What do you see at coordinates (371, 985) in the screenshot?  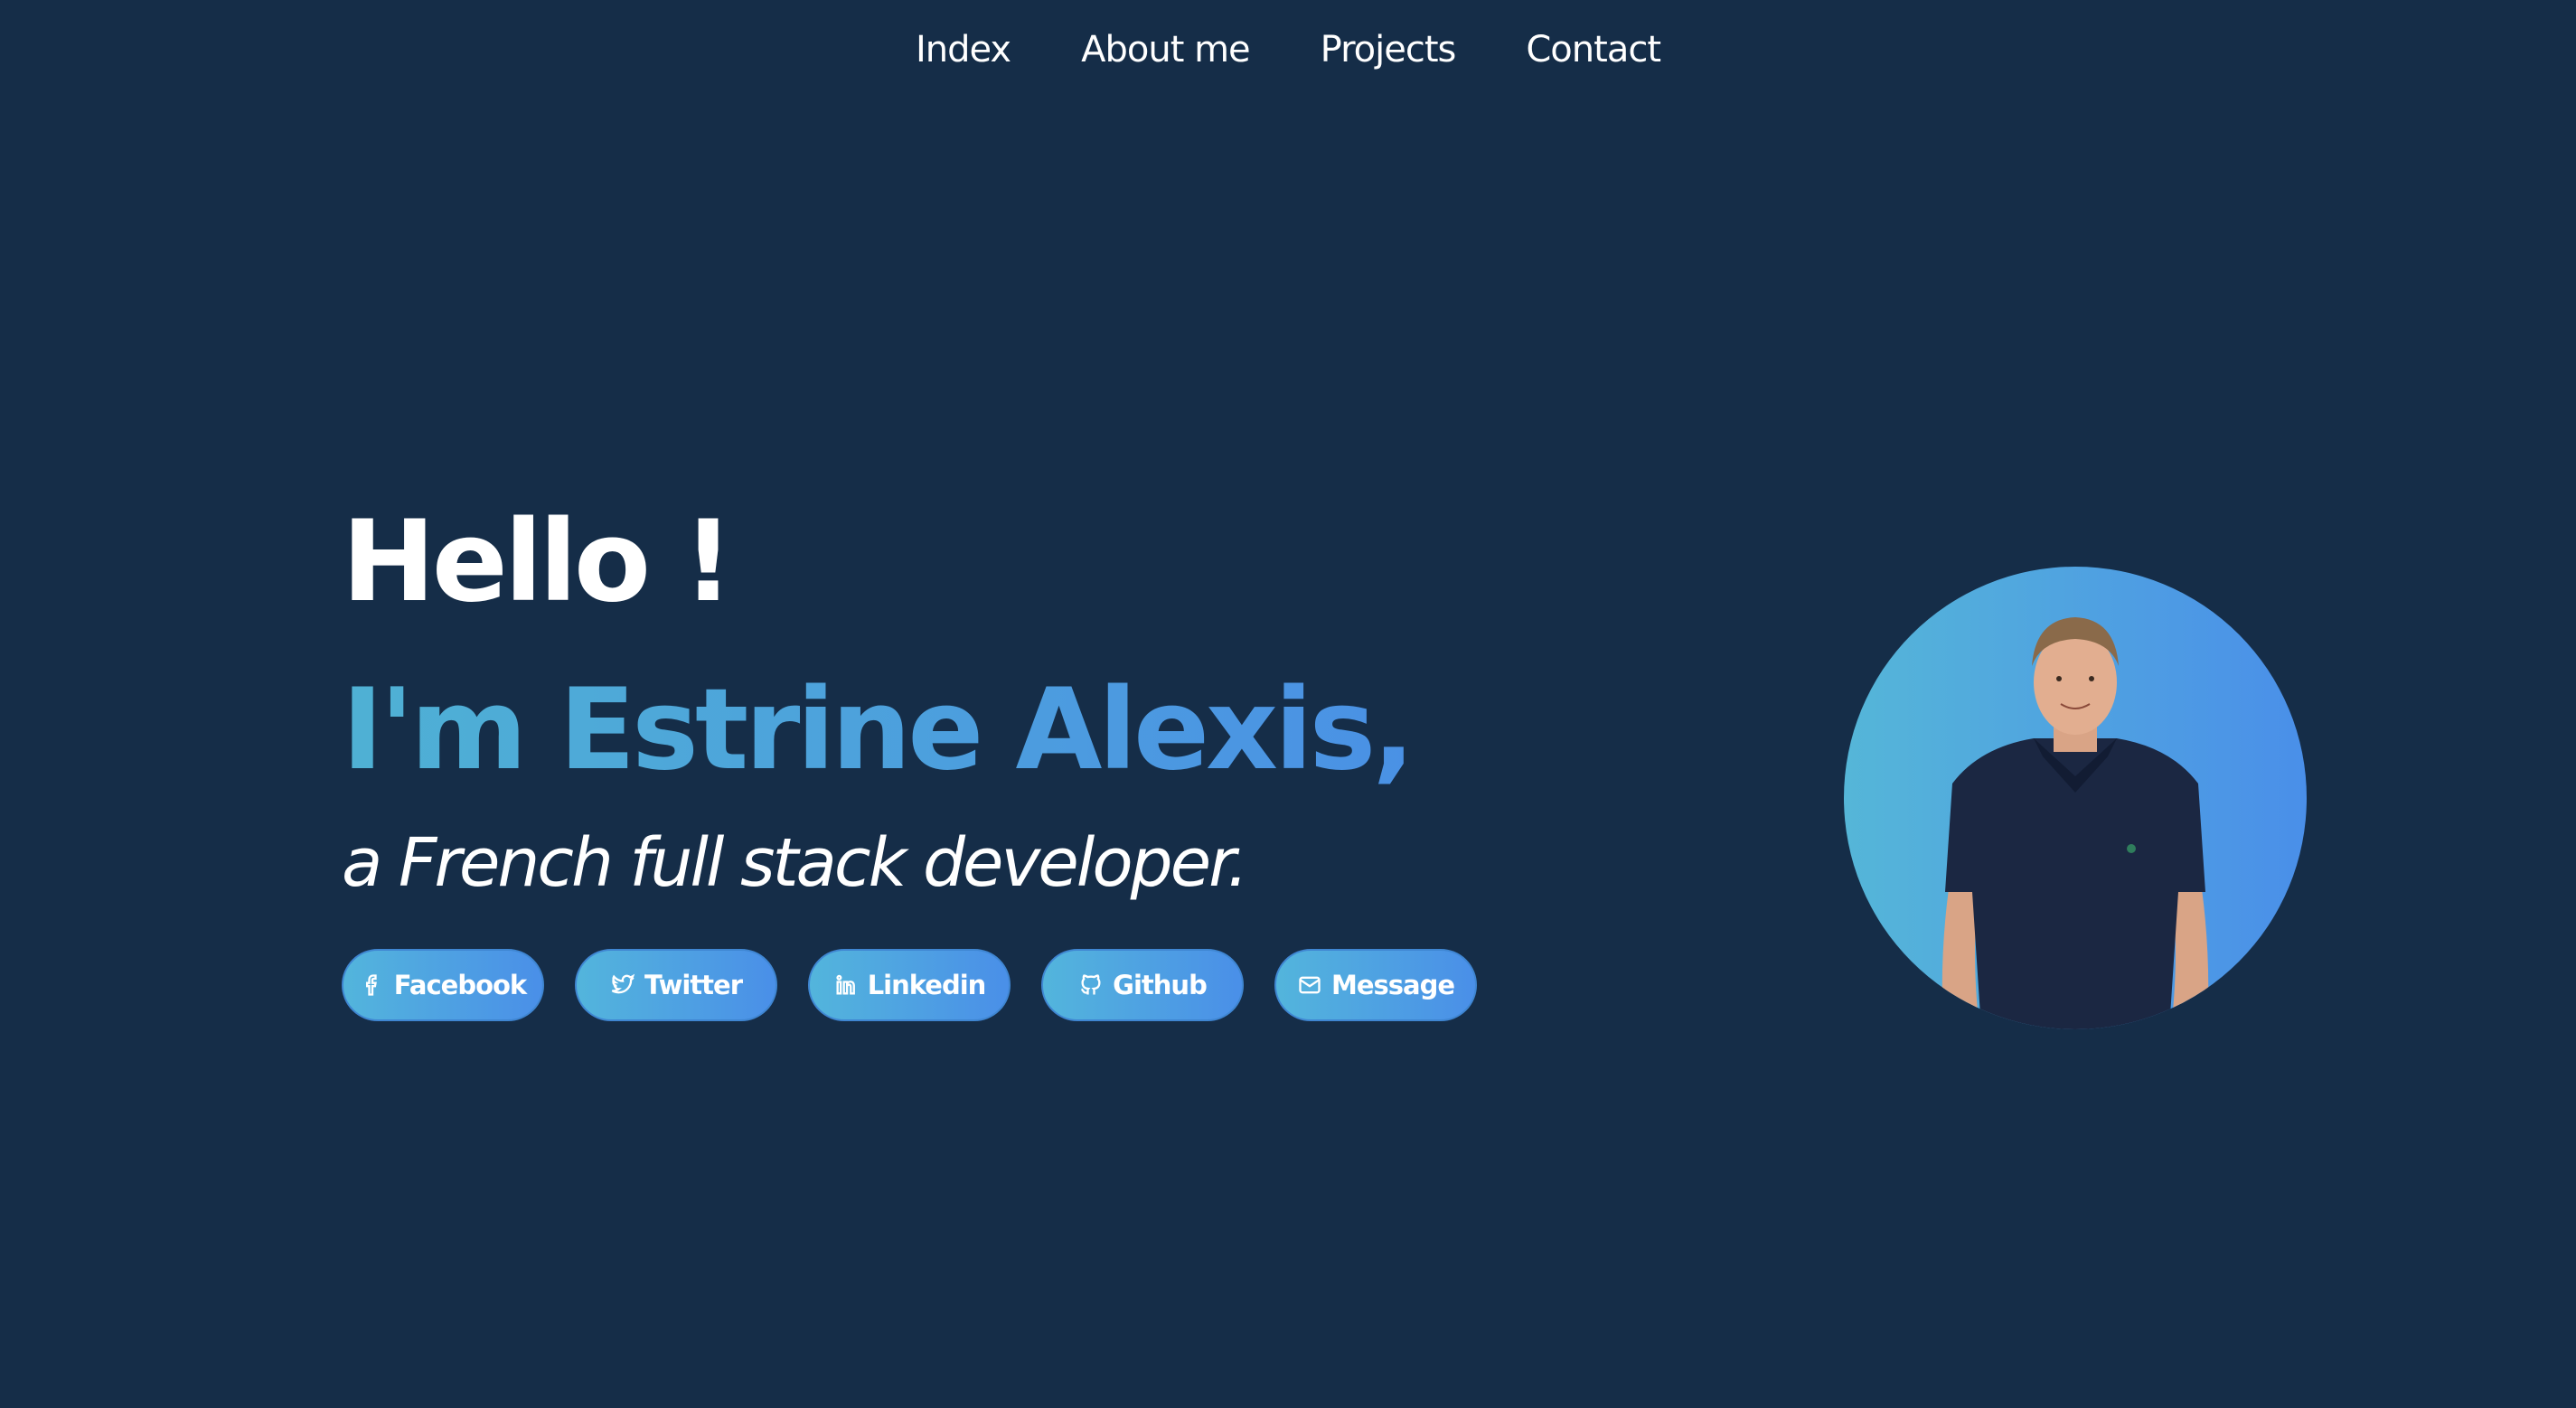 I see `facebook-icon` at bounding box center [371, 985].